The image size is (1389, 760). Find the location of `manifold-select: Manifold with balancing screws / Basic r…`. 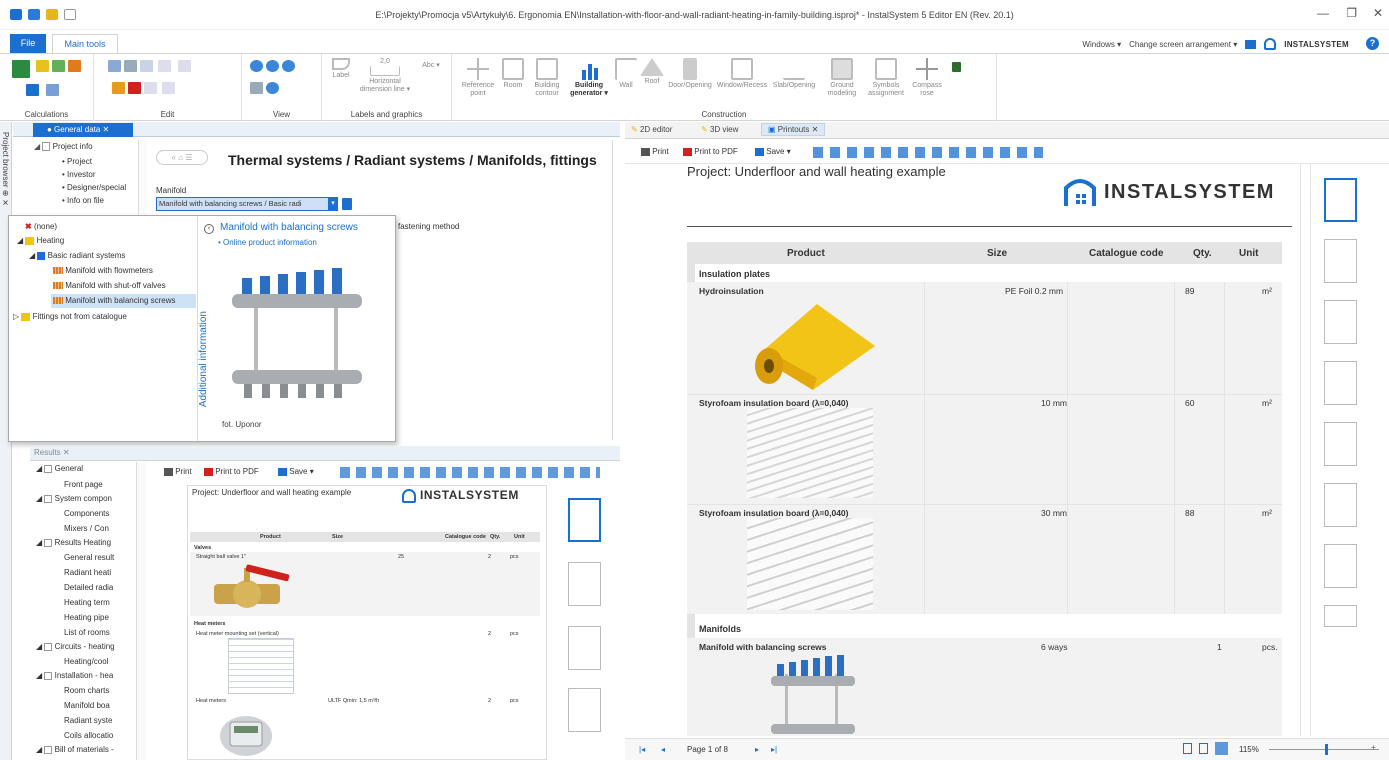

manifold-select: Manifold with balancing screws / Basic r… is located at coordinates (247, 204).